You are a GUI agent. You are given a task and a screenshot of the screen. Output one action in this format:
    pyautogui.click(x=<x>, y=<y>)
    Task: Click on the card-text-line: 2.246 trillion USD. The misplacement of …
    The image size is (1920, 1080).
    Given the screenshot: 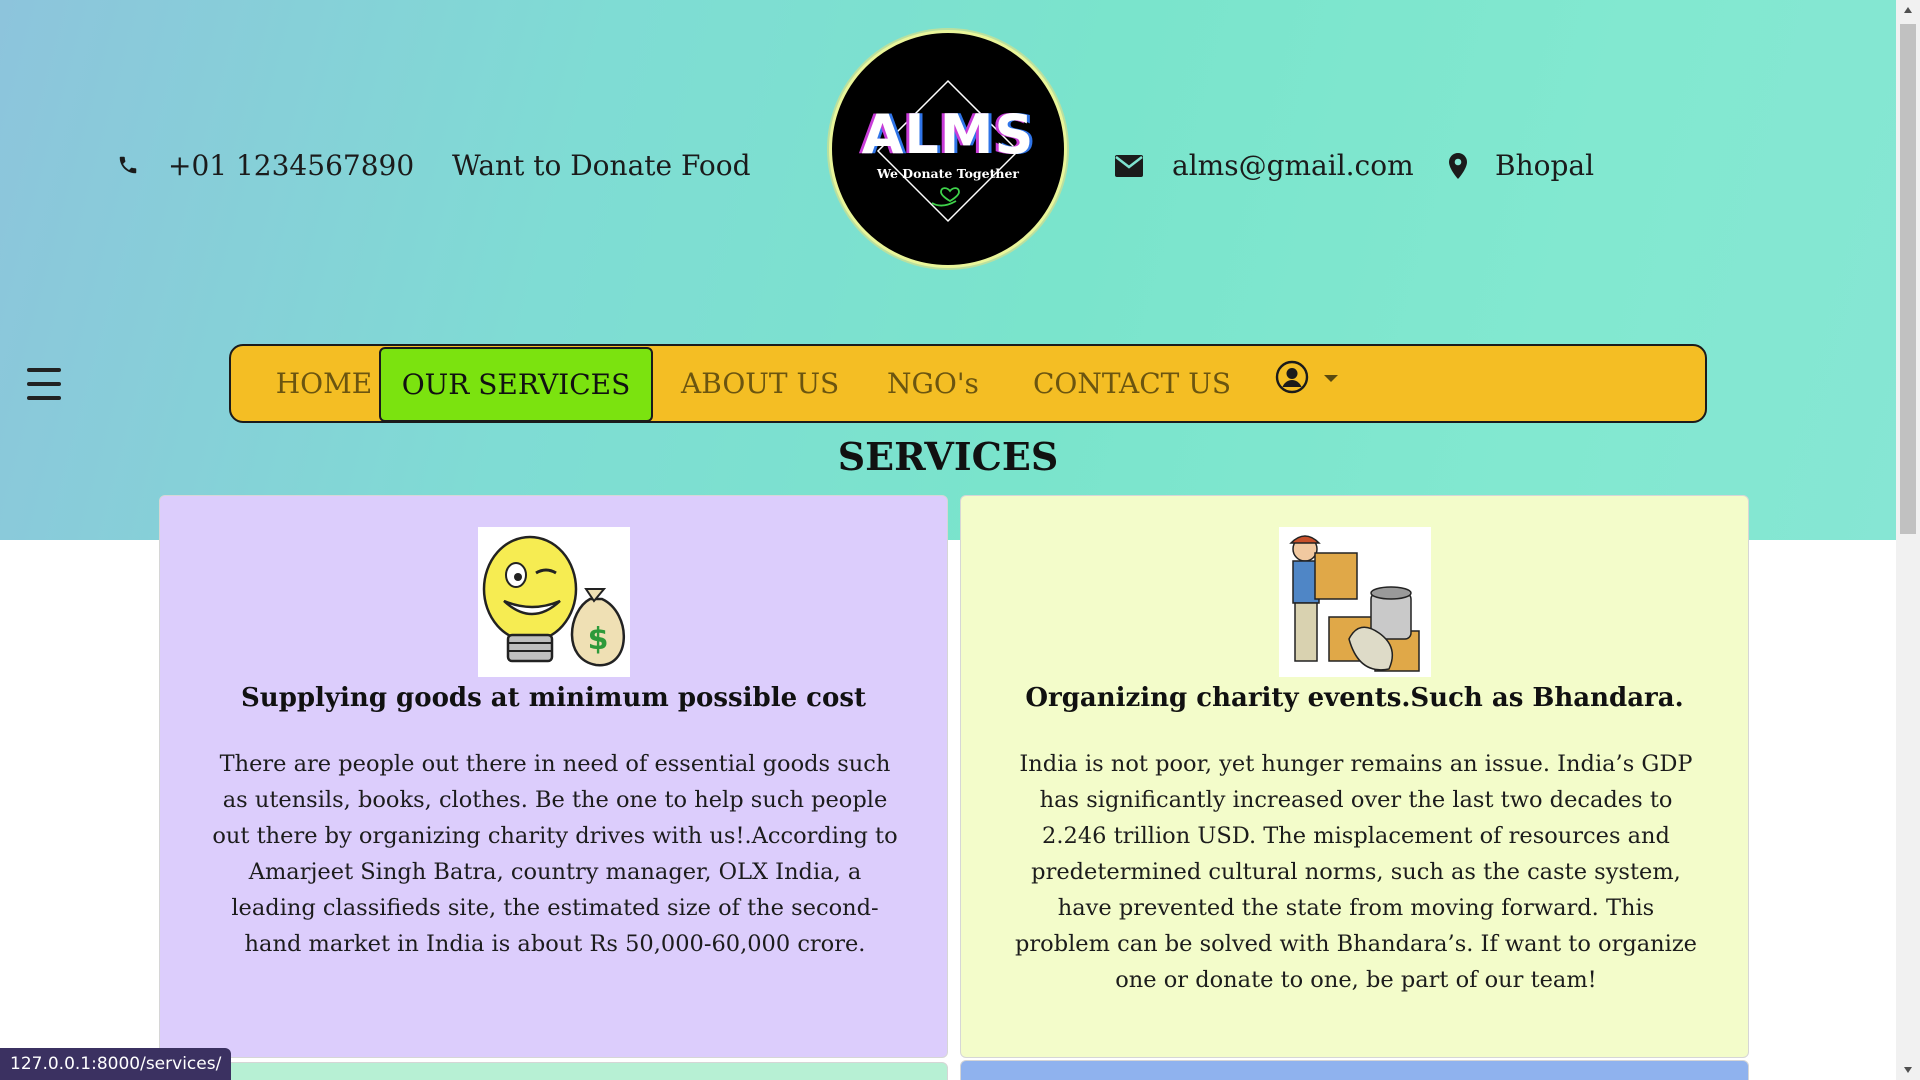 What is the action you would take?
    pyautogui.click(x=1356, y=836)
    